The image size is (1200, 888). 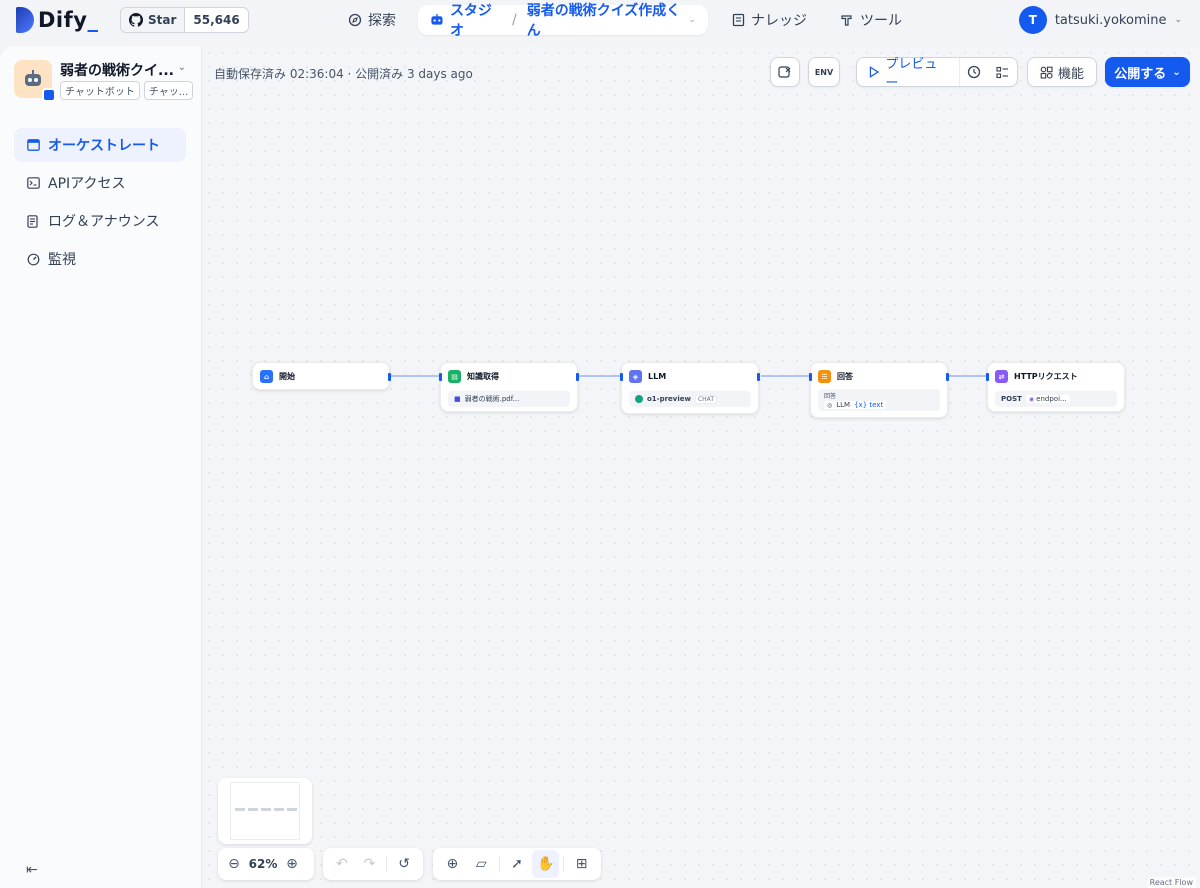 What do you see at coordinates (266, 376) in the screenshot?
I see `home-icon: ⌂` at bounding box center [266, 376].